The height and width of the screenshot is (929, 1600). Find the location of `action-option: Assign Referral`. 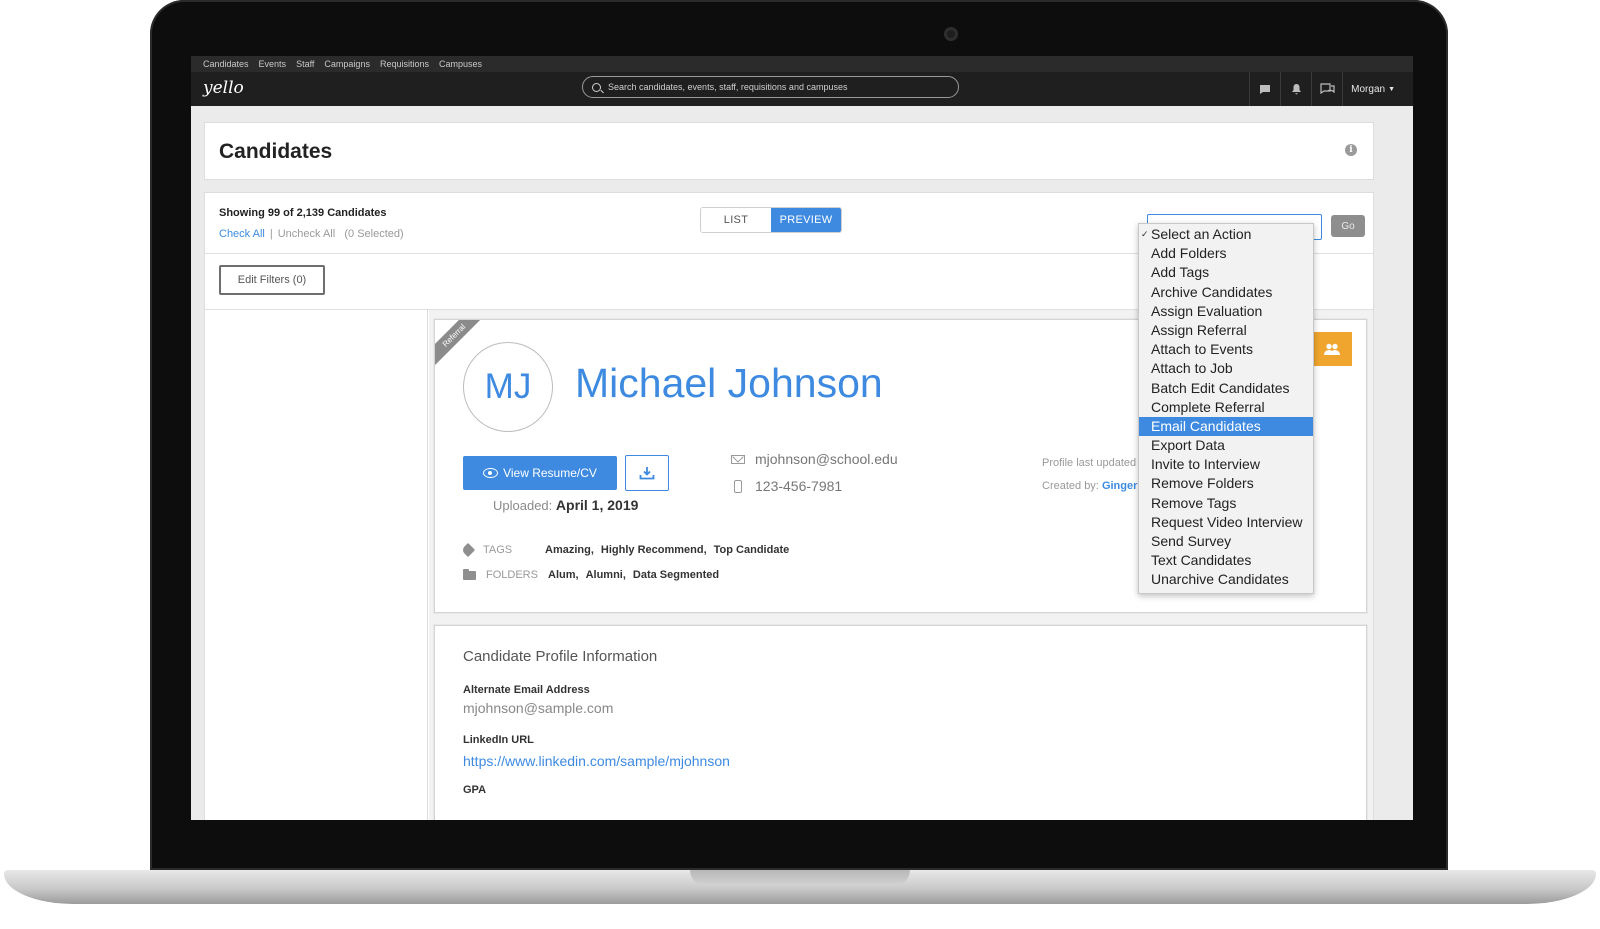

action-option: Assign Referral is located at coordinates (1226, 330).